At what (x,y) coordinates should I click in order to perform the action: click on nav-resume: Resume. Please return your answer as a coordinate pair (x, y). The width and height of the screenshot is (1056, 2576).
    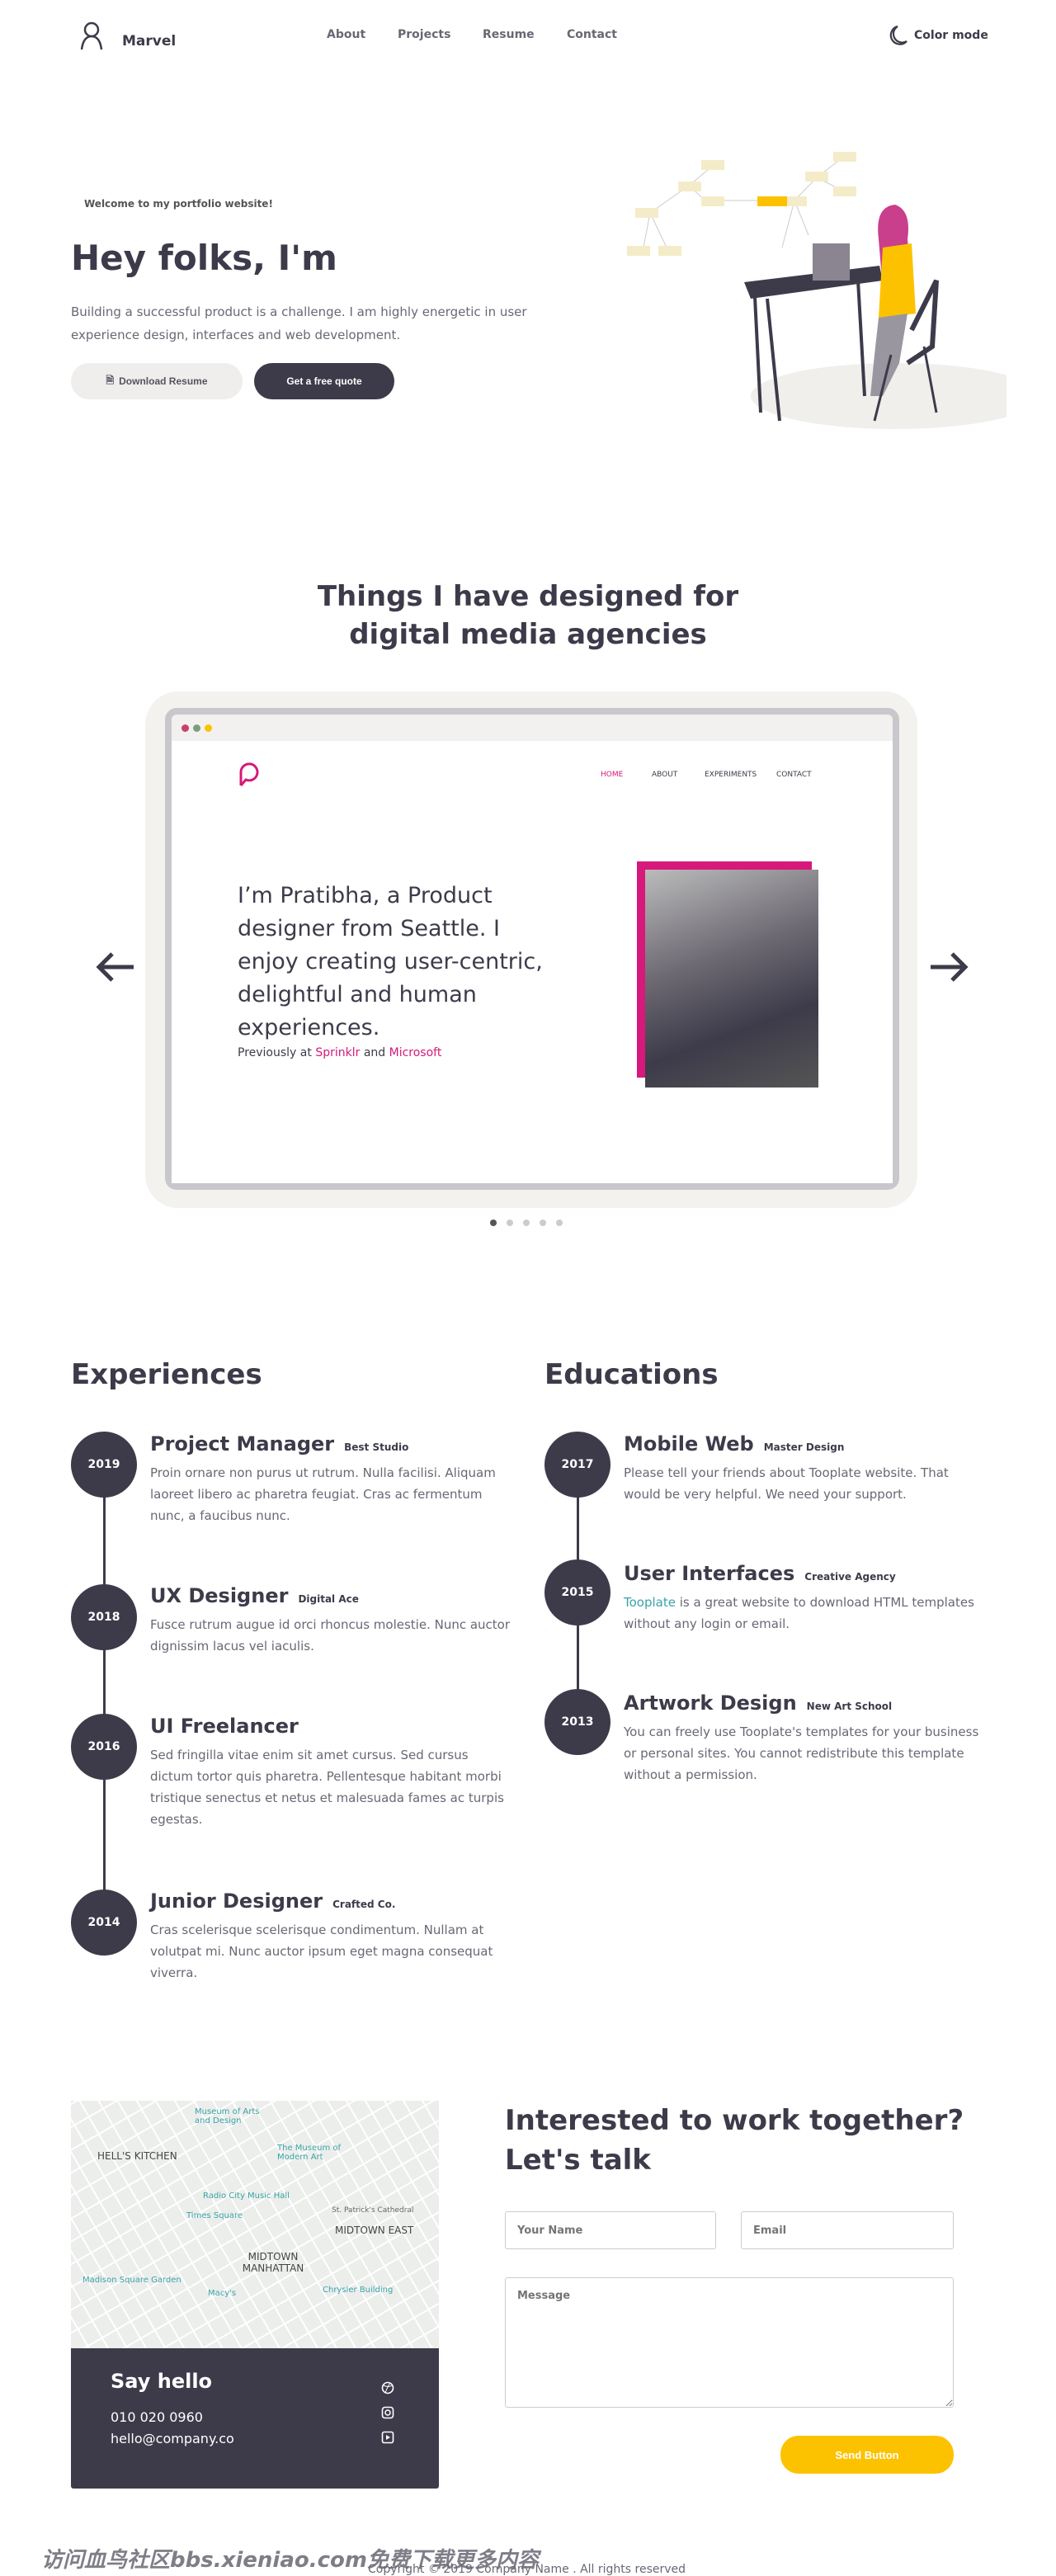
    Looking at the image, I should click on (509, 34).